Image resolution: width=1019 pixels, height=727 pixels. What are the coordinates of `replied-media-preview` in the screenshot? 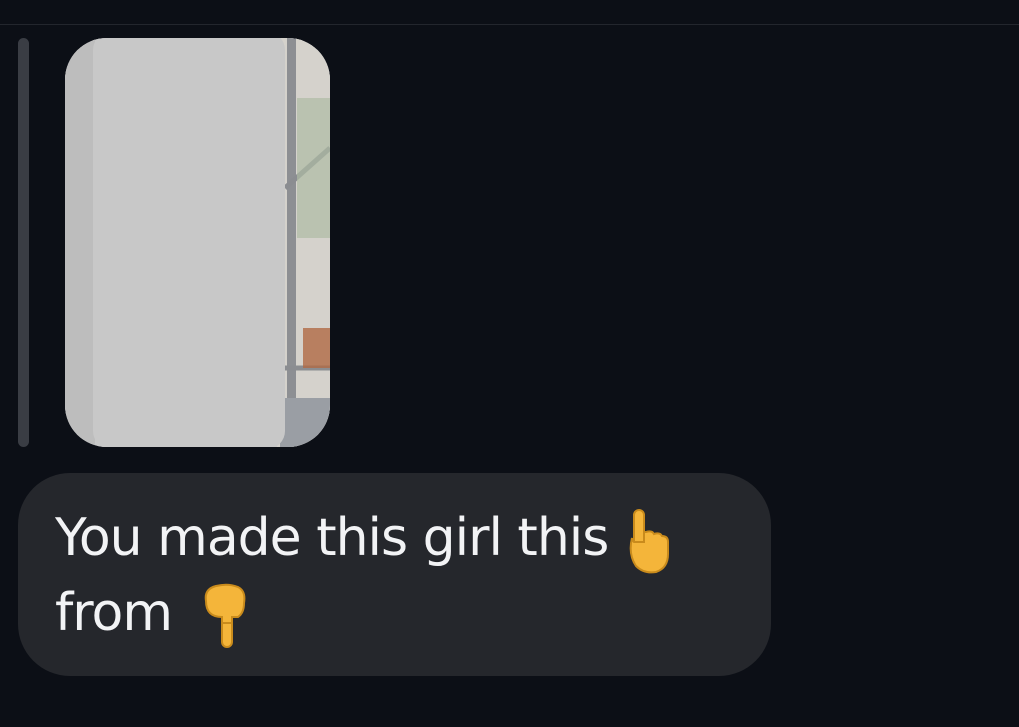 It's located at (197, 242).